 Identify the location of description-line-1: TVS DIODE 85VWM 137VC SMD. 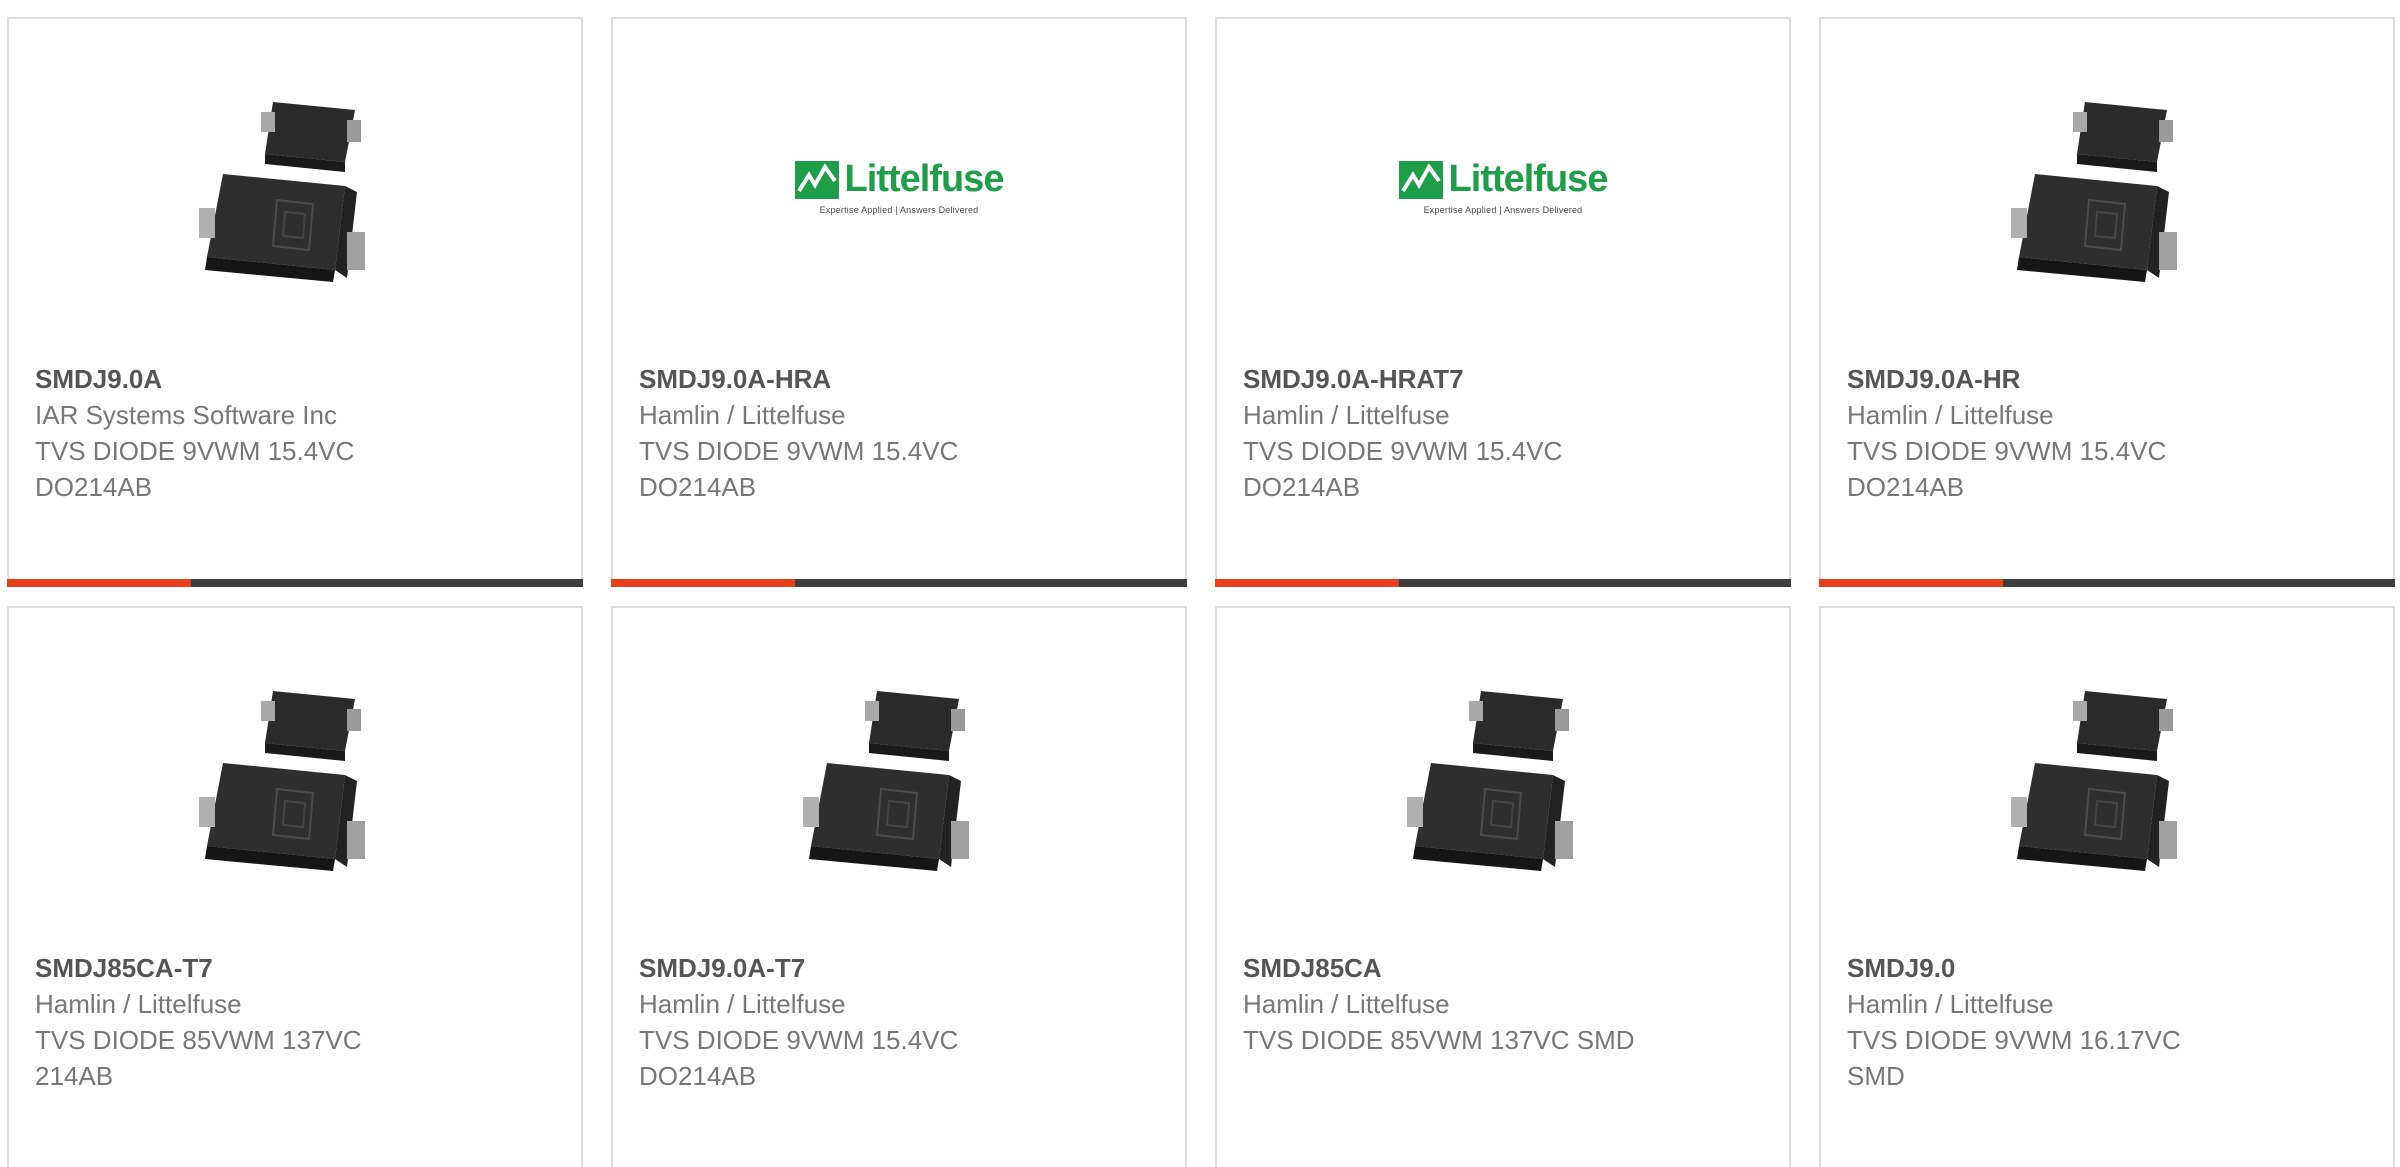
(1439, 1040).